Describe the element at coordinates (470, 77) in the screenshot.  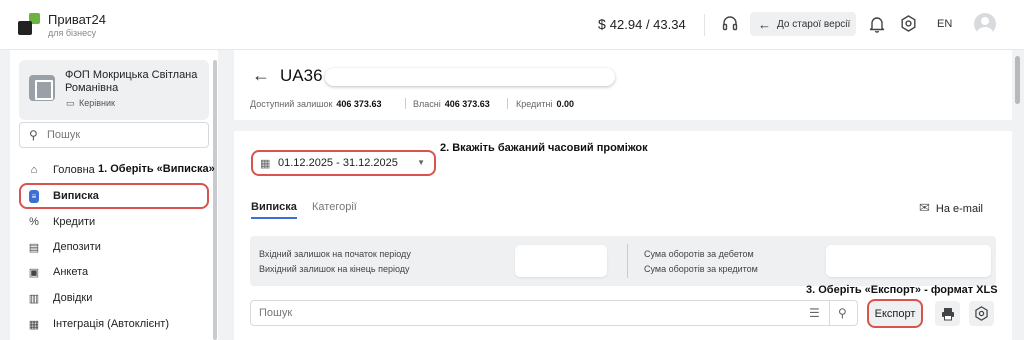
I see `account-number-mask` at that location.